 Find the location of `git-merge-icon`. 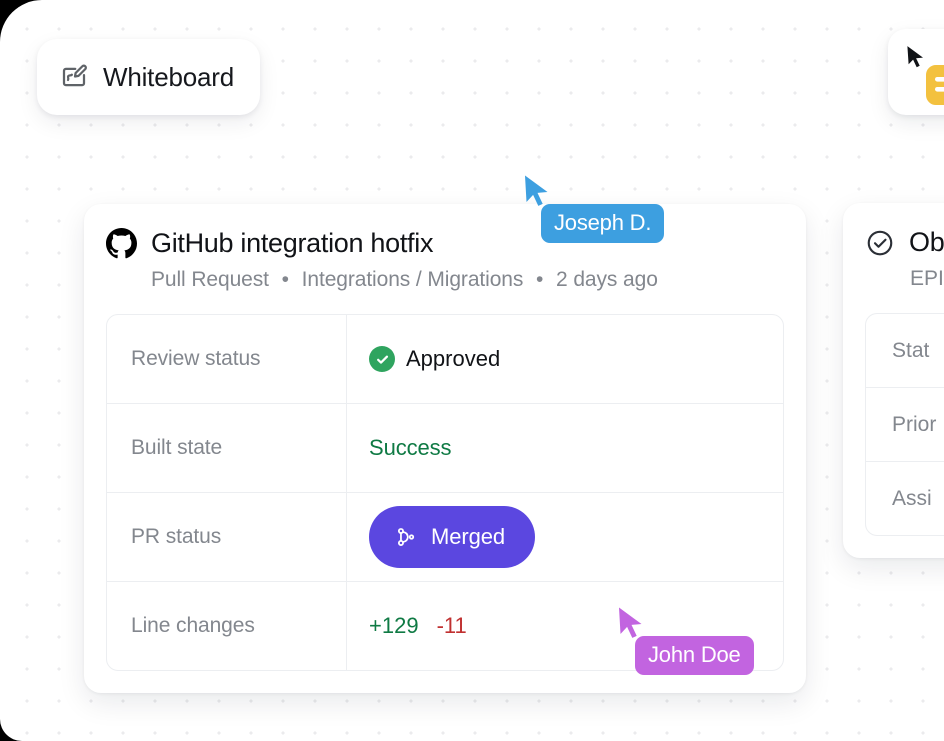

git-merge-icon is located at coordinates (406, 537).